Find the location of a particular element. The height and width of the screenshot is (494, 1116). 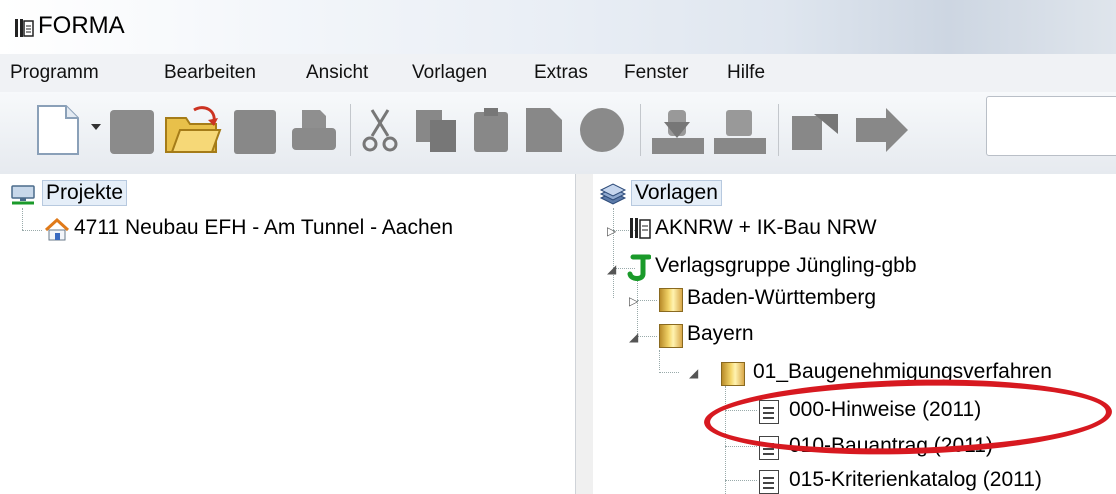

toolbar-combo-box is located at coordinates (1051, 126).